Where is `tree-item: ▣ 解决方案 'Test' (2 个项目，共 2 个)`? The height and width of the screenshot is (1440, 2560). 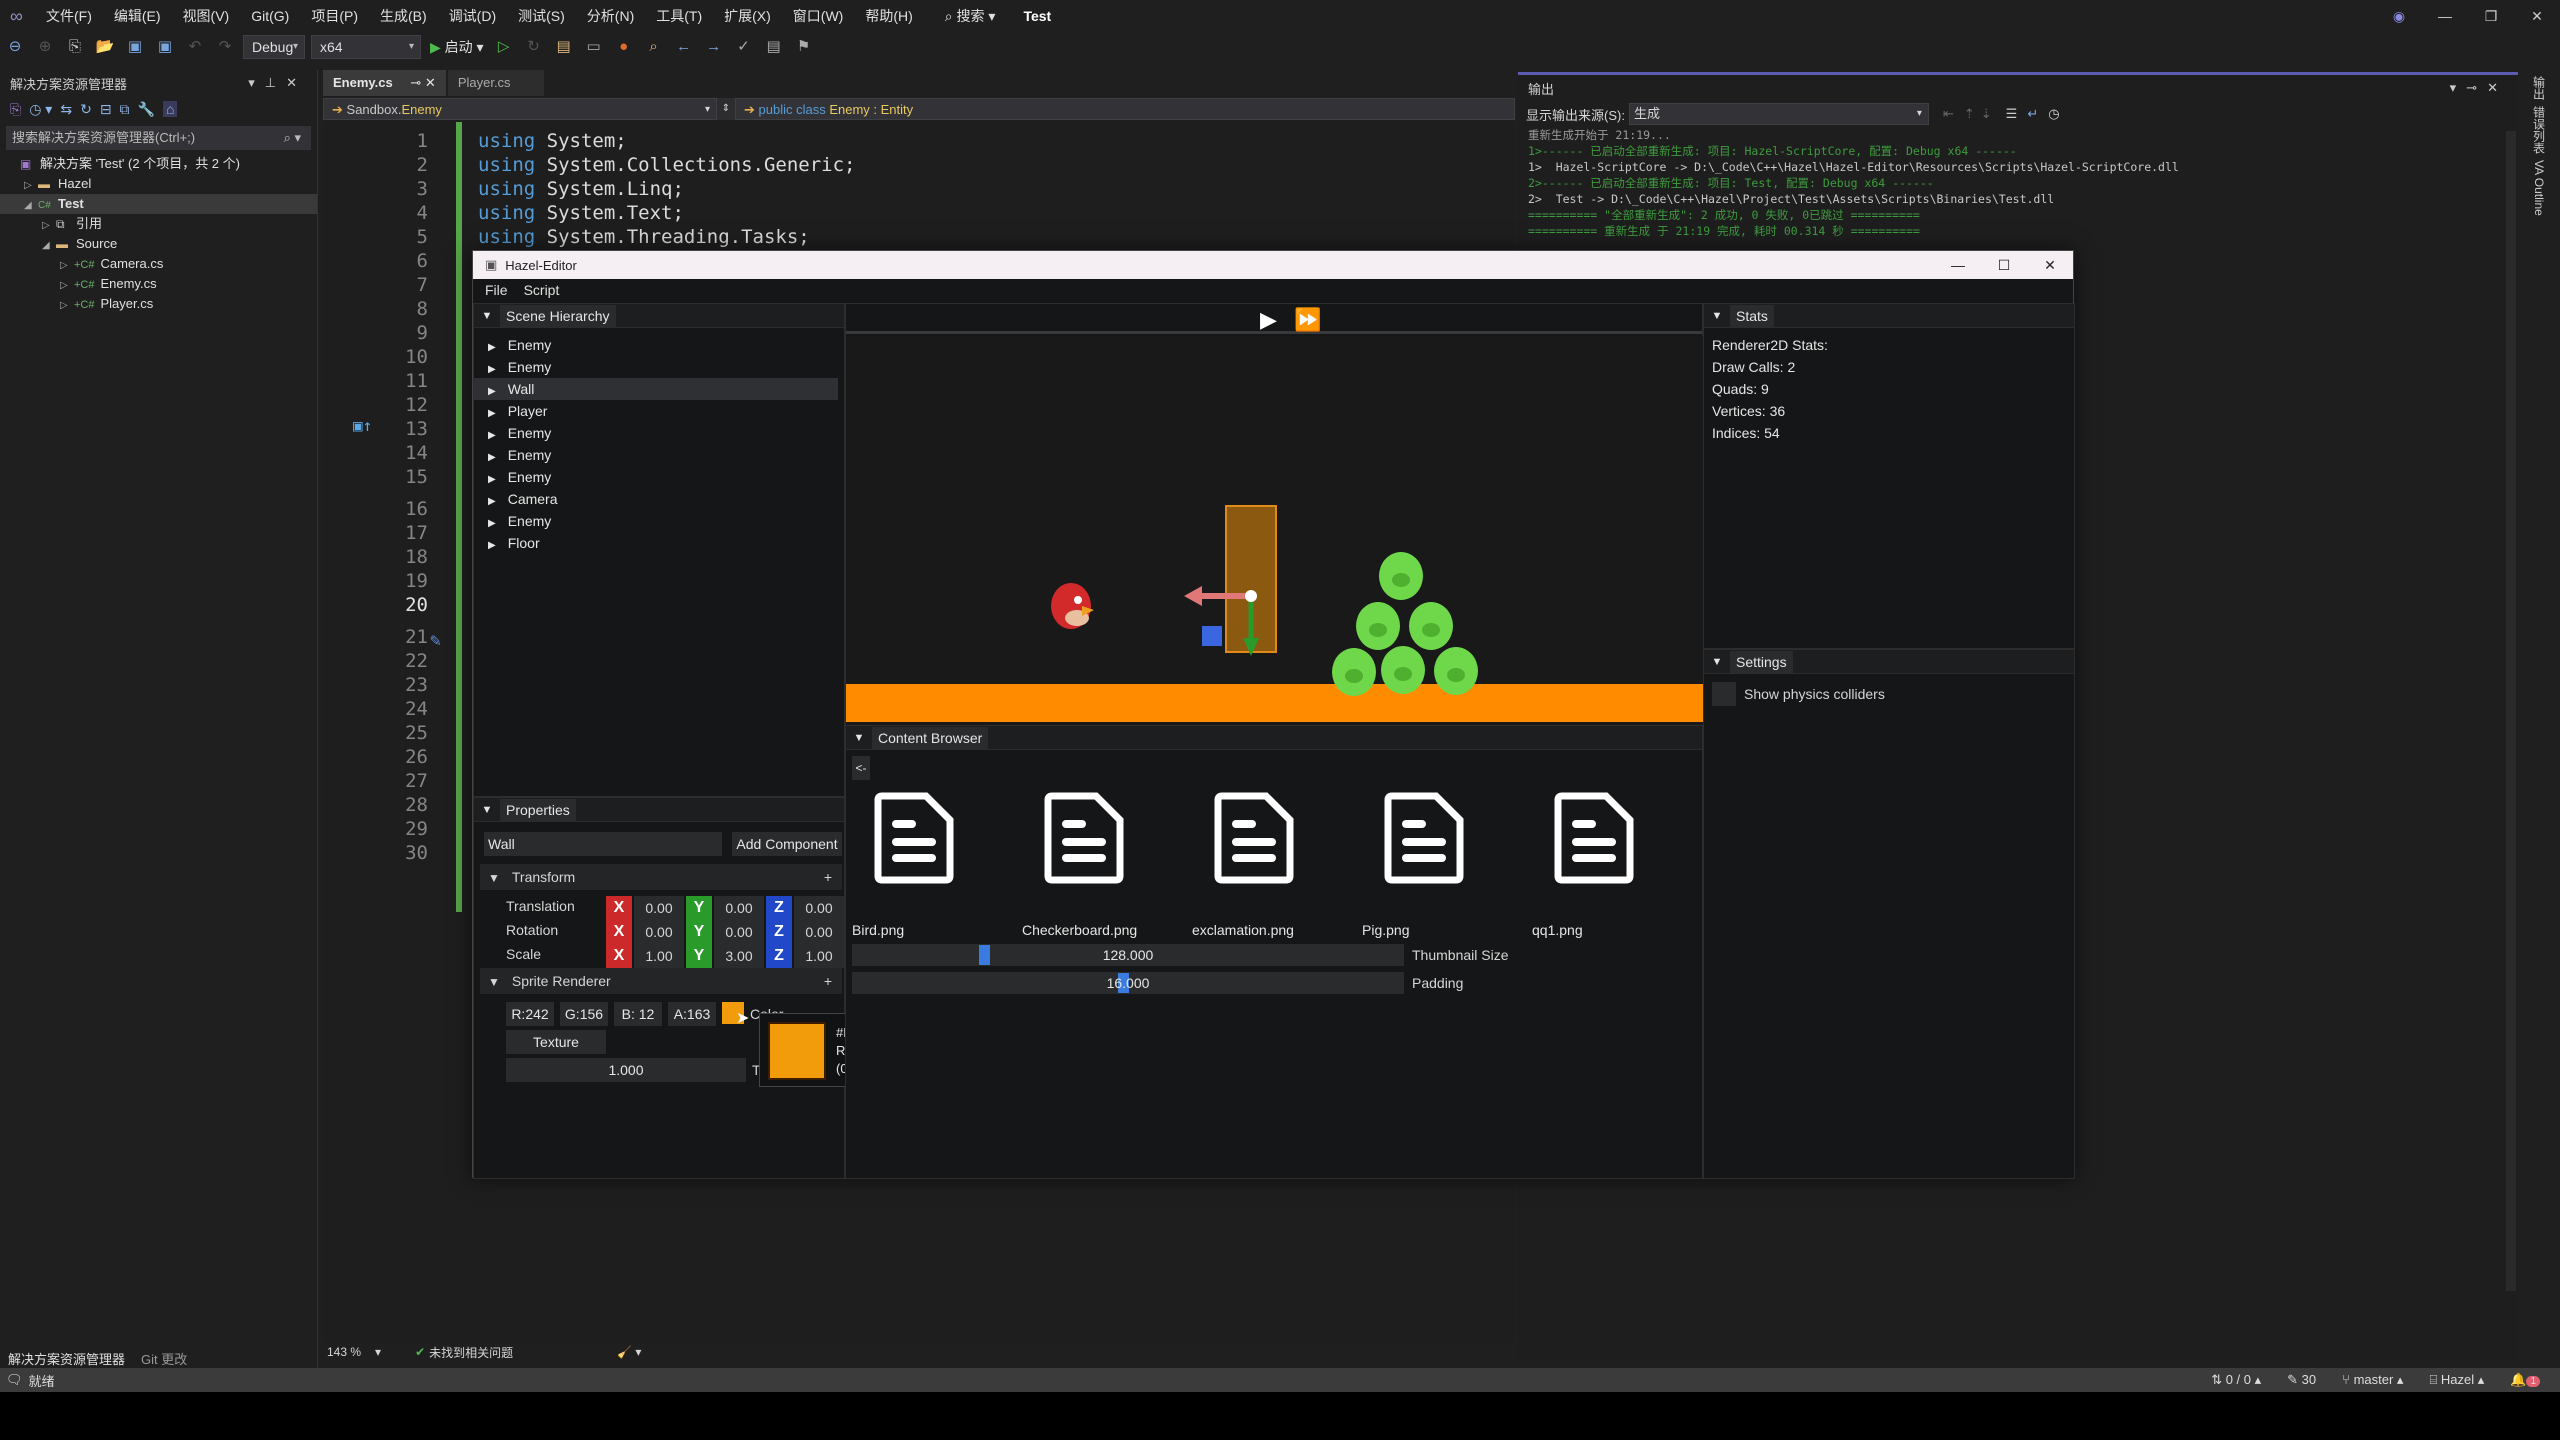
tree-item: ▣ 解决方案 'Test' (2 个项目，共 2 个) is located at coordinates (158, 164).